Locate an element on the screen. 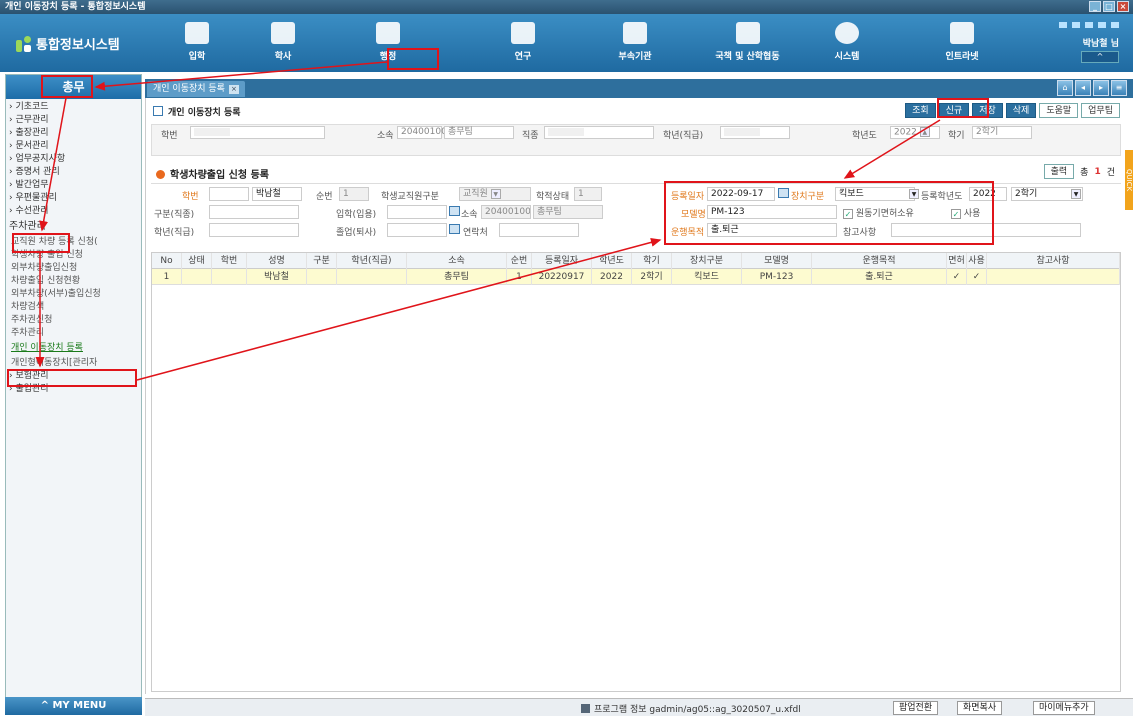  add-my-menu-button: 마이메뉴추가 is located at coordinates (1064, 708).